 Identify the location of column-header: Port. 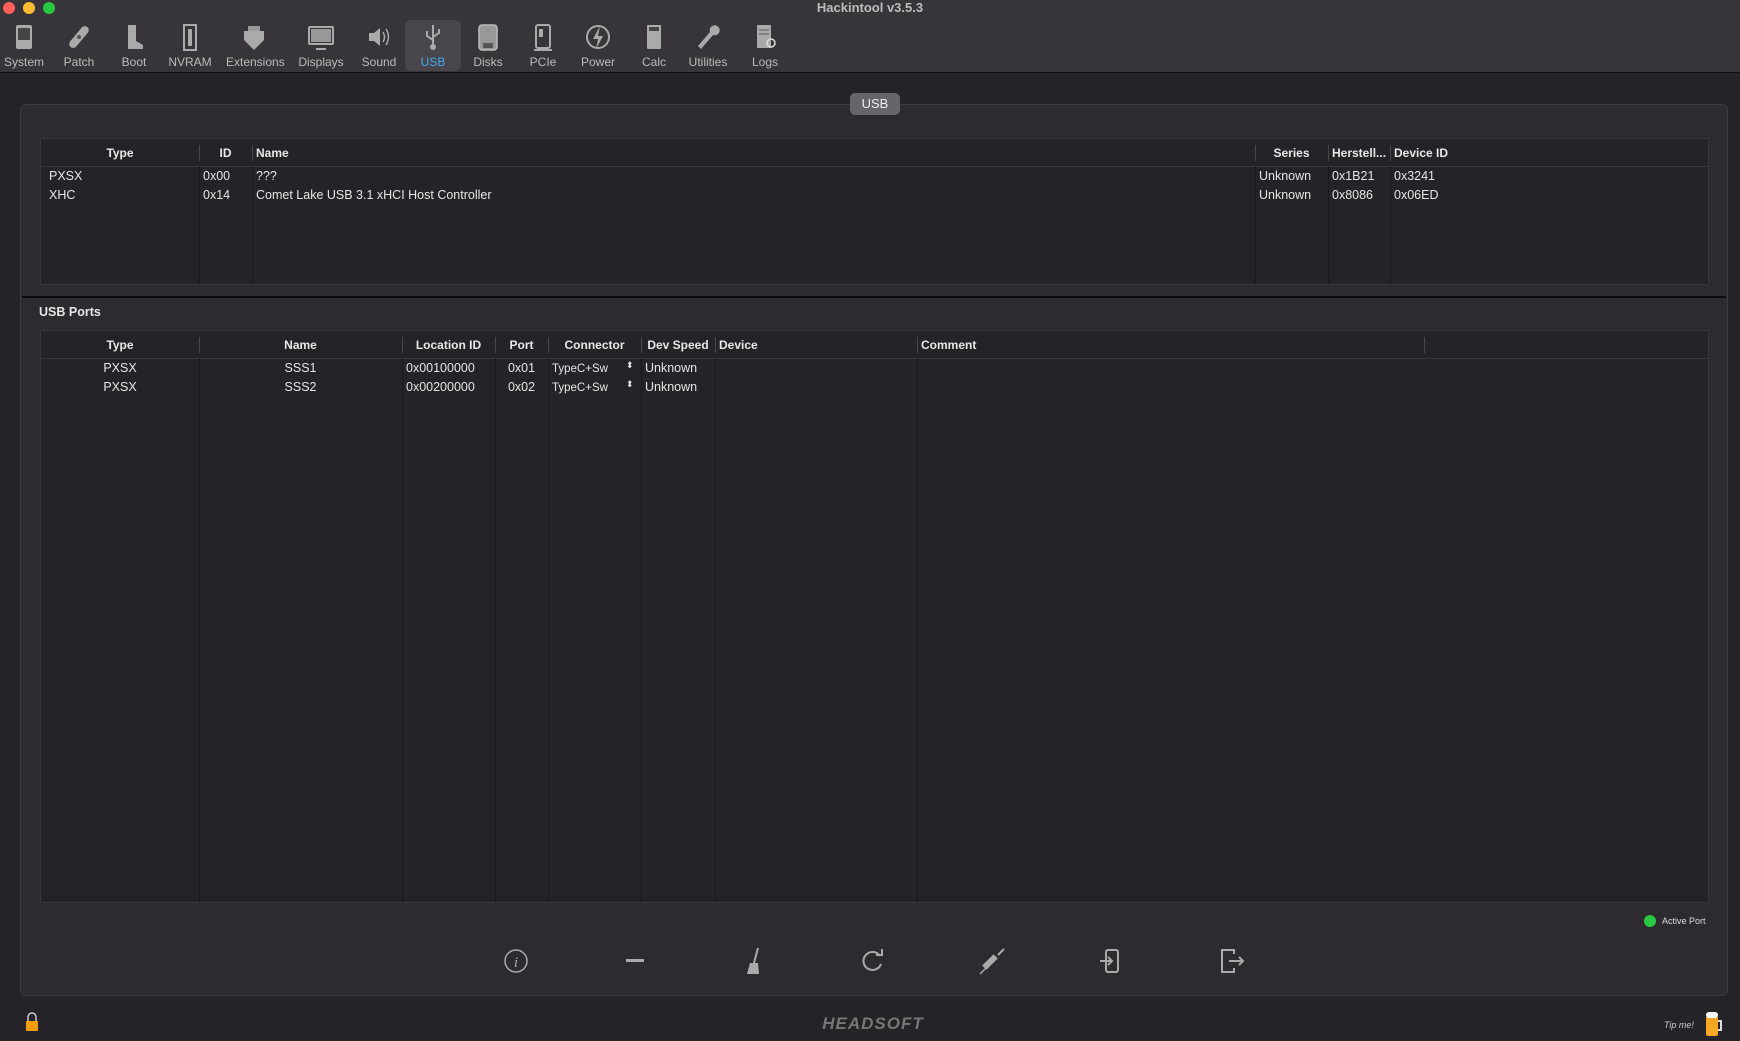
(521, 345).